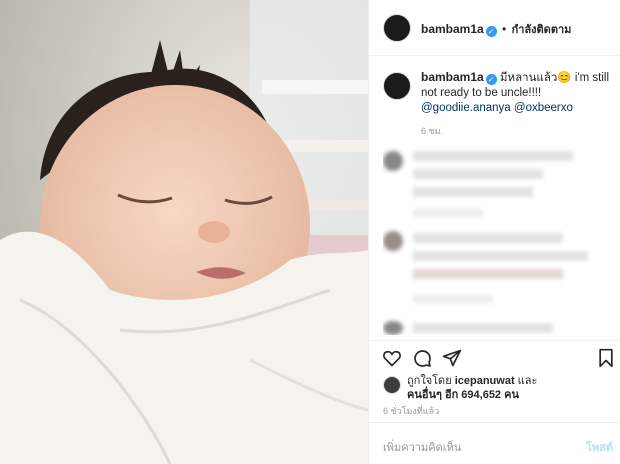  What do you see at coordinates (564, 78) in the screenshot?
I see `smile-emoji: 😊` at bounding box center [564, 78].